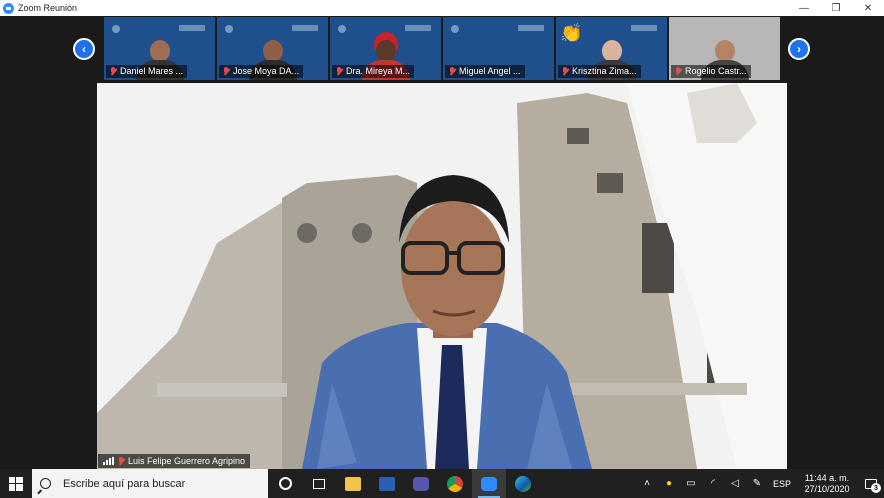 The width and height of the screenshot is (884, 498). I want to click on show-hidden-icons-button: ˄, so click(647, 483).